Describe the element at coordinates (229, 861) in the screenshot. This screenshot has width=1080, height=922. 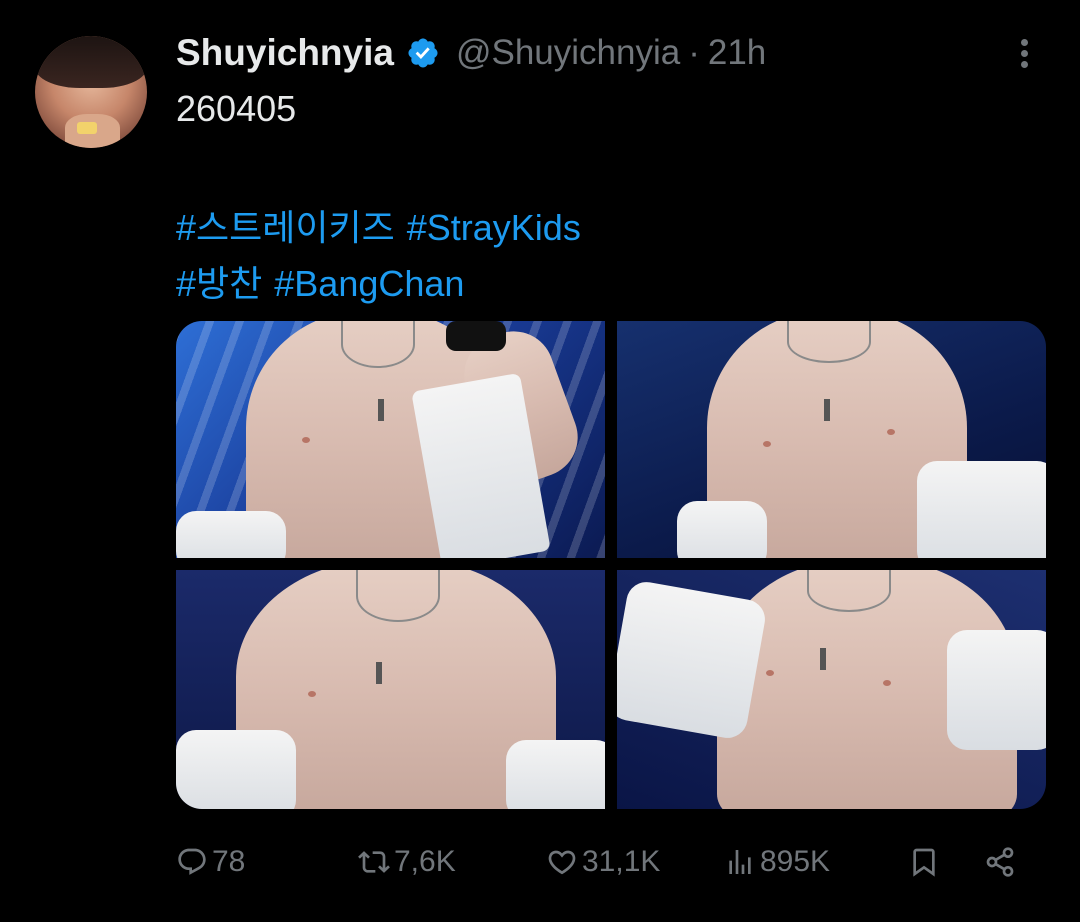
I see `reply-count: 78` at that location.